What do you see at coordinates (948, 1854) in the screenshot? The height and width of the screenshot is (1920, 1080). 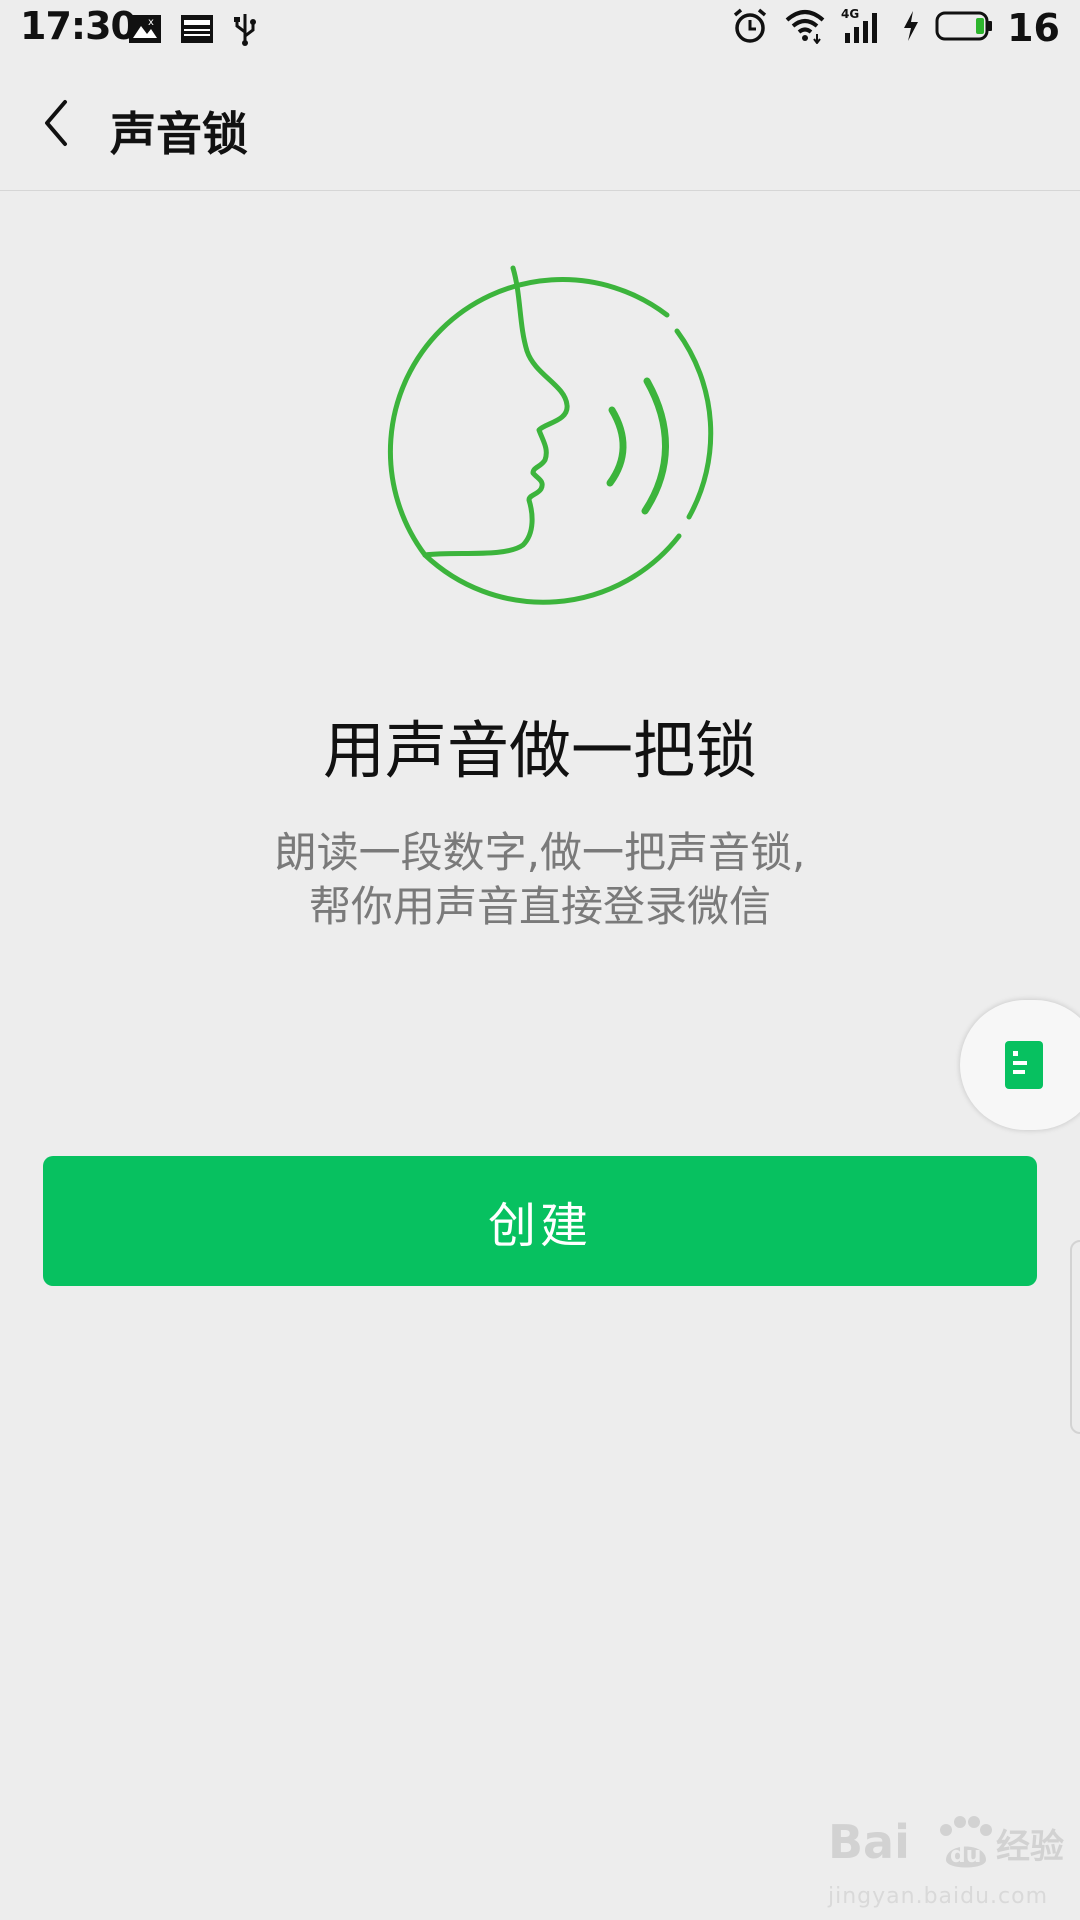 I see `baidu-watermark-logo: Bai du 经验 jingyan.baidu.com` at bounding box center [948, 1854].